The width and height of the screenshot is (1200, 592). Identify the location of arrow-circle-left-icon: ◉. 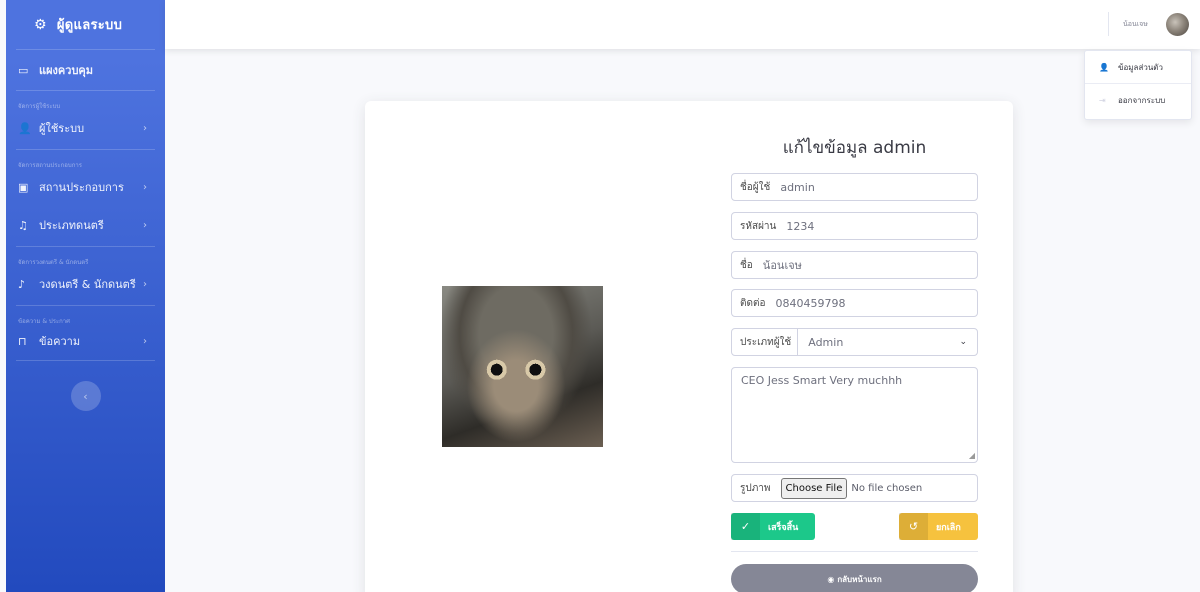
(831, 579).